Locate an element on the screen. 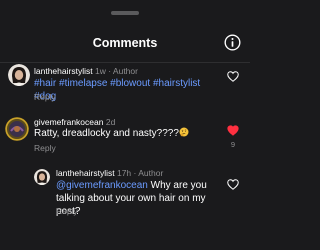 The width and height of the screenshot is (320, 250). comment-author: lanthehairstylist 1w · Author is located at coordinates (86, 71).